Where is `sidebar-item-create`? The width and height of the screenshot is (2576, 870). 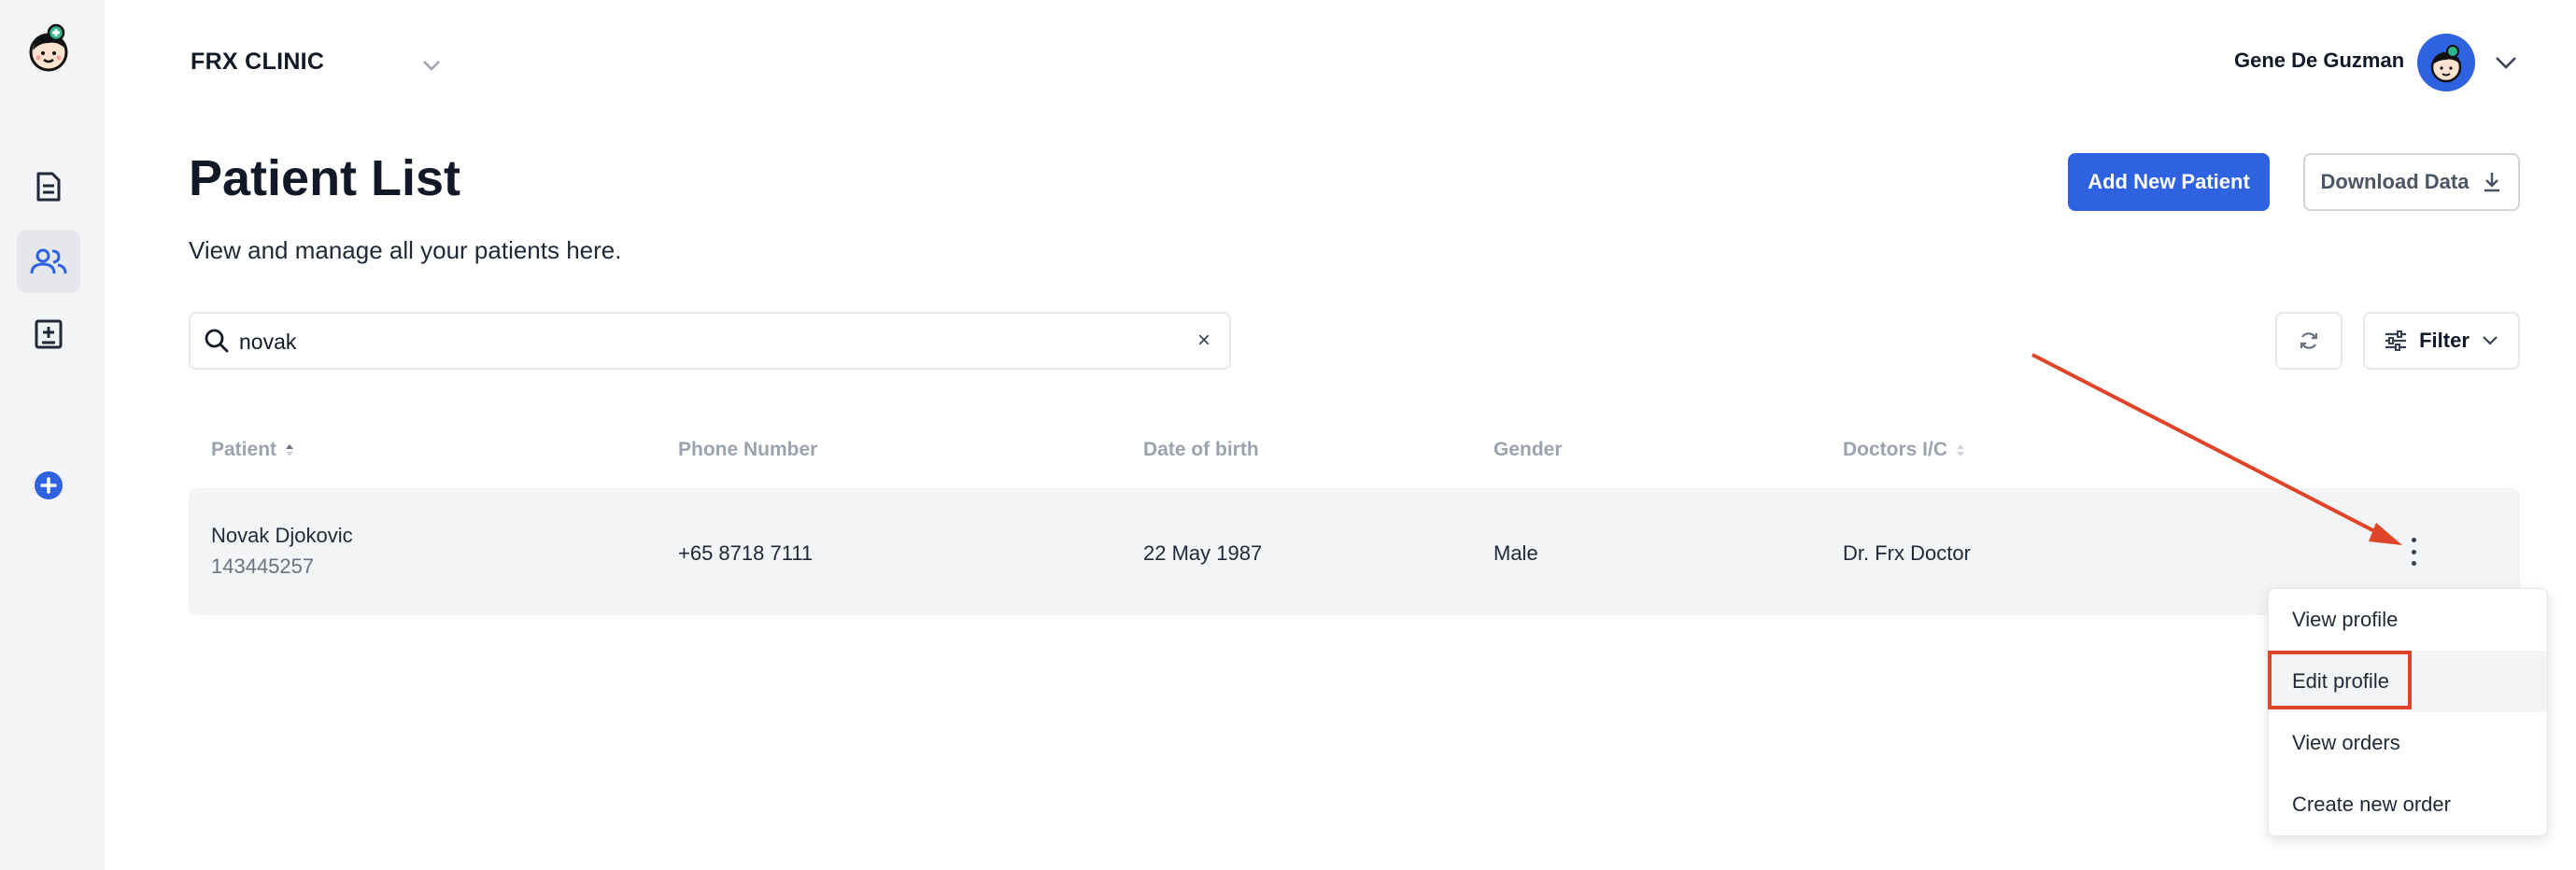 sidebar-item-create is located at coordinates (48, 485).